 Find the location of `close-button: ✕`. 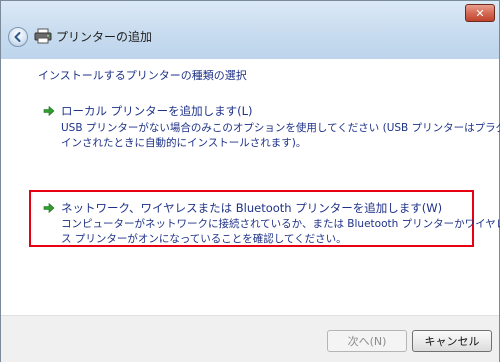

close-button: ✕ is located at coordinates (480, 13).